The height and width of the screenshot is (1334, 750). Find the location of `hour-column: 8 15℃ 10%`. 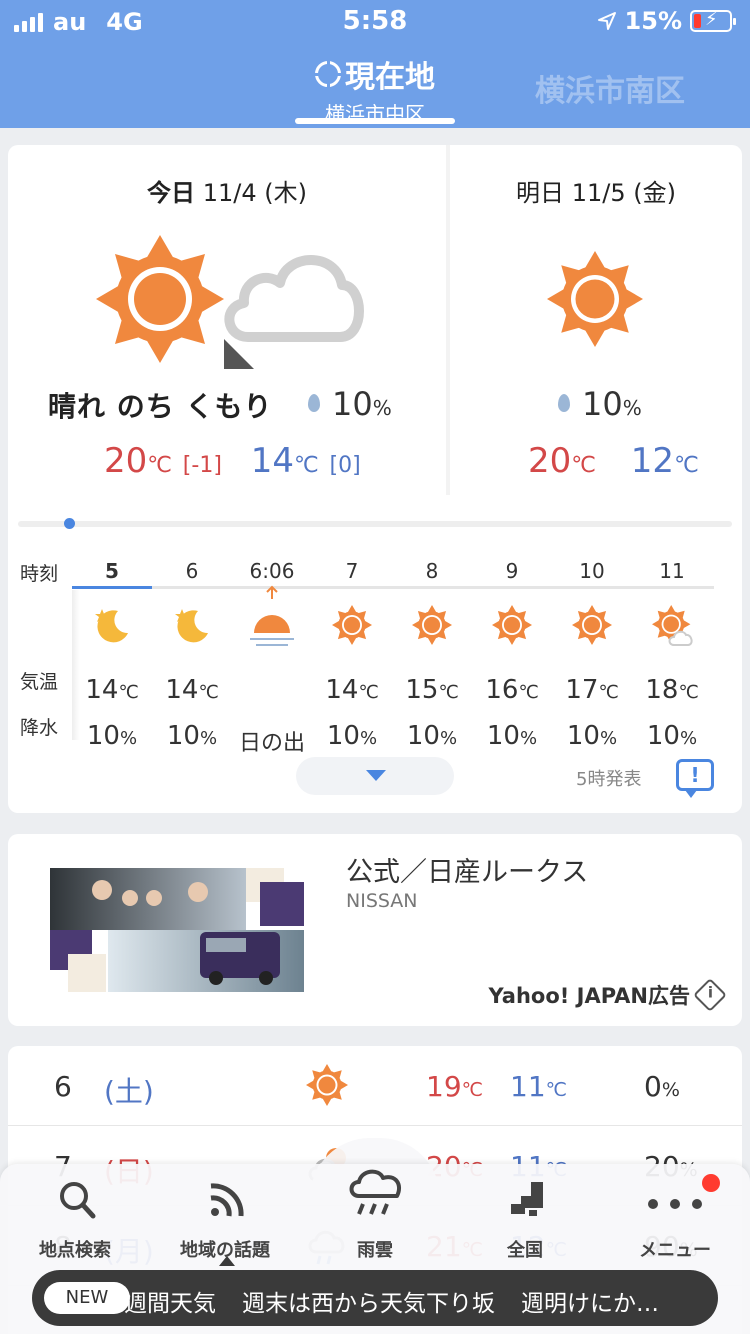

hour-column: 8 15℃ 10% is located at coordinates (432, 659).